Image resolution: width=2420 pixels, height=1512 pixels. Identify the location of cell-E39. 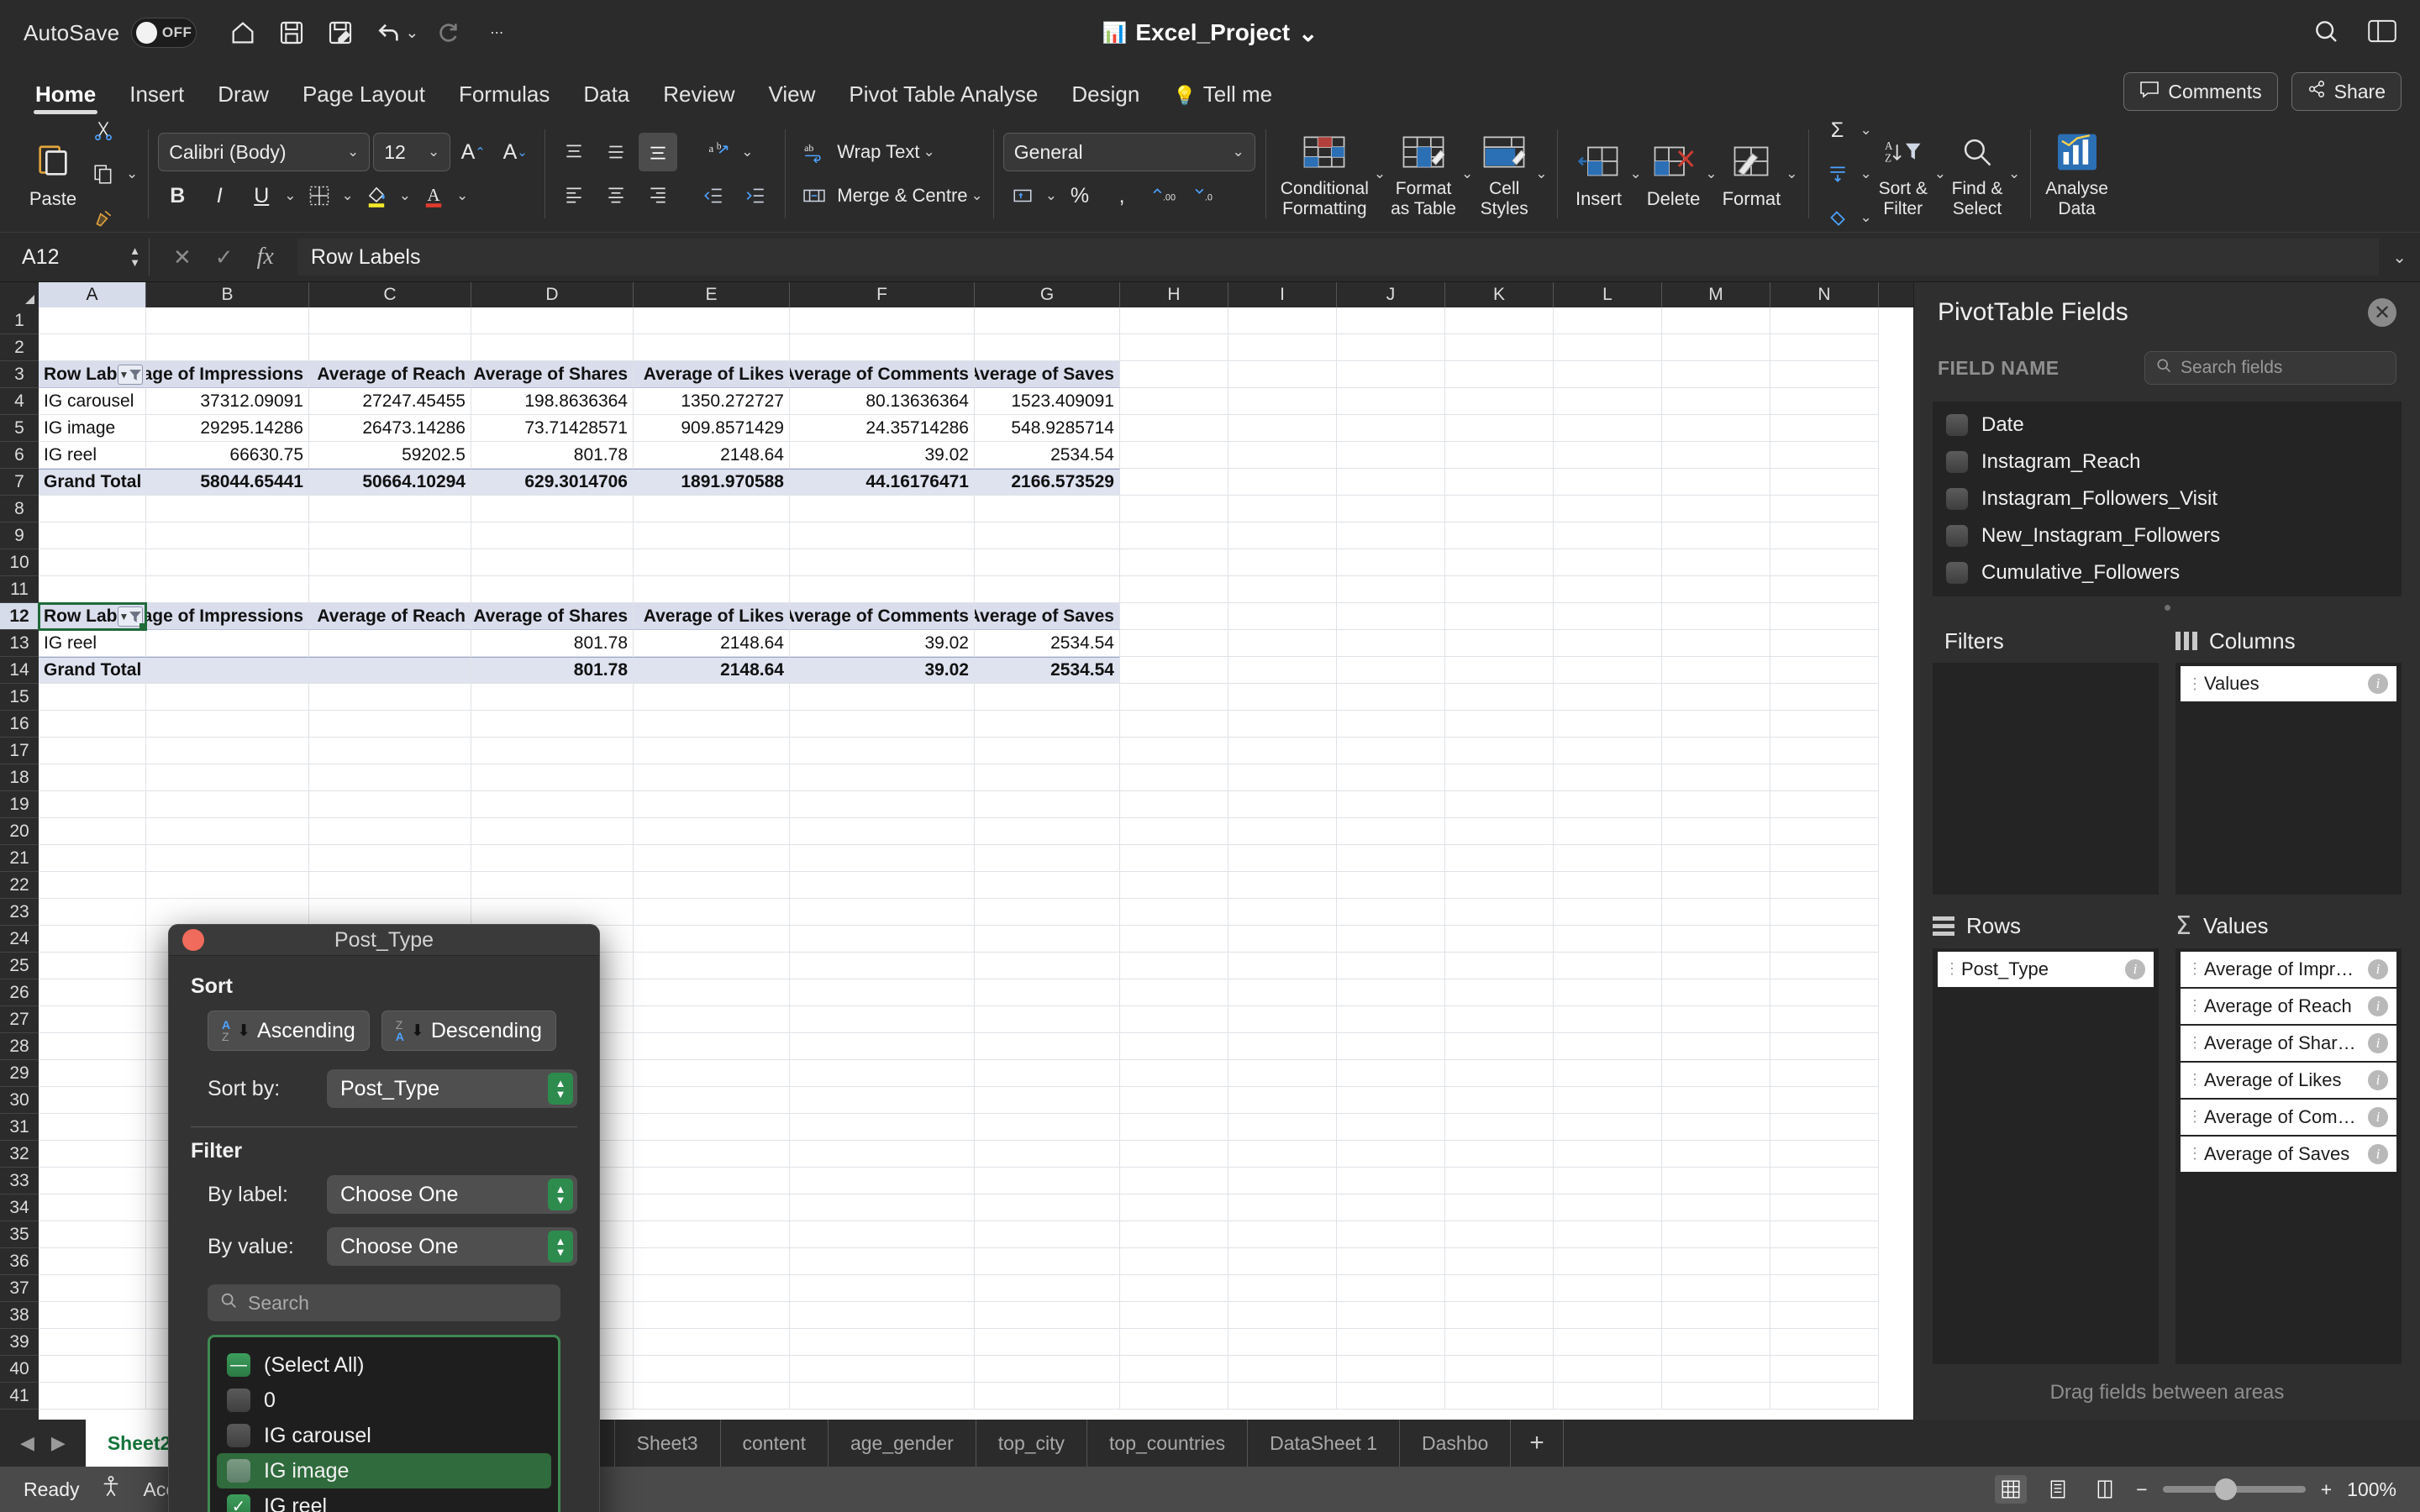
(712, 1342).